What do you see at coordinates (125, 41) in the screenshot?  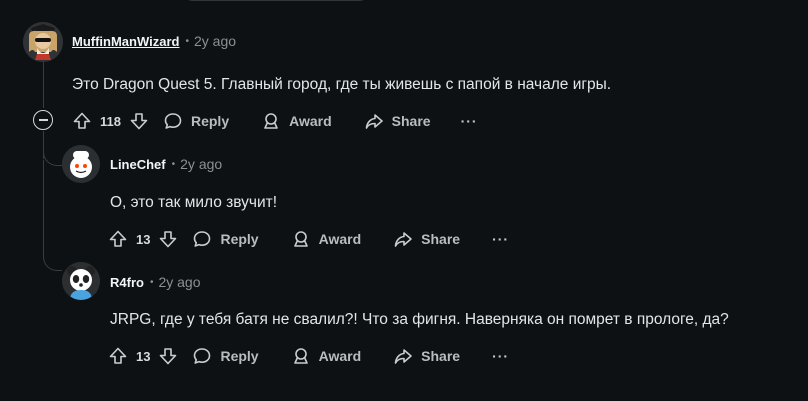 I see `author-name: MuffinManWizard` at bounding box center [125, 41].